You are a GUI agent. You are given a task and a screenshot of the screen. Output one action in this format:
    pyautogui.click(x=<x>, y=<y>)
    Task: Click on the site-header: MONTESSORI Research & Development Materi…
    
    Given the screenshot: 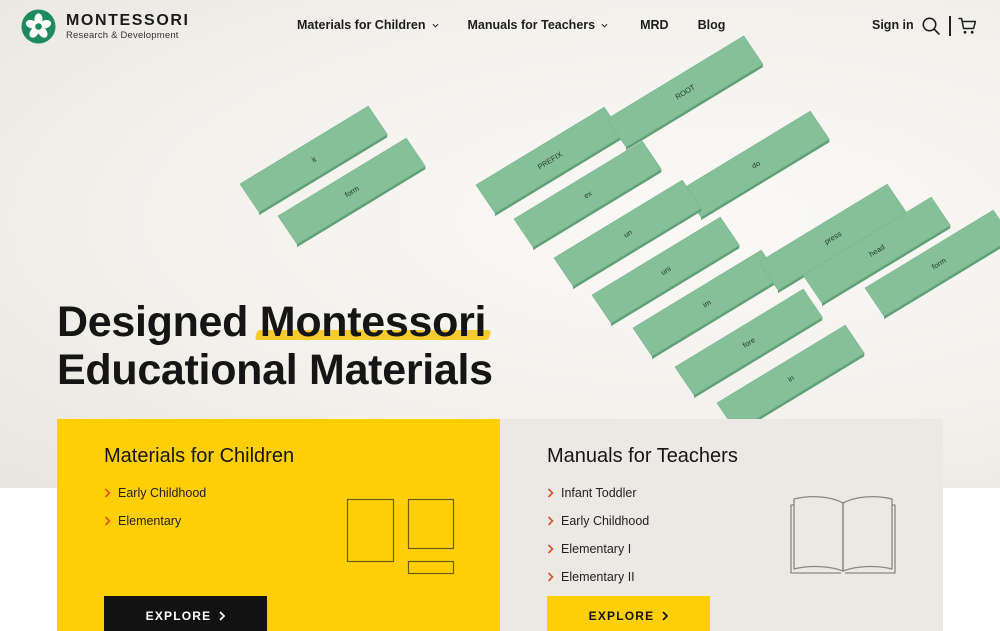 What is the action you would take?
    pyautogui.click(x=500, y=27)
    